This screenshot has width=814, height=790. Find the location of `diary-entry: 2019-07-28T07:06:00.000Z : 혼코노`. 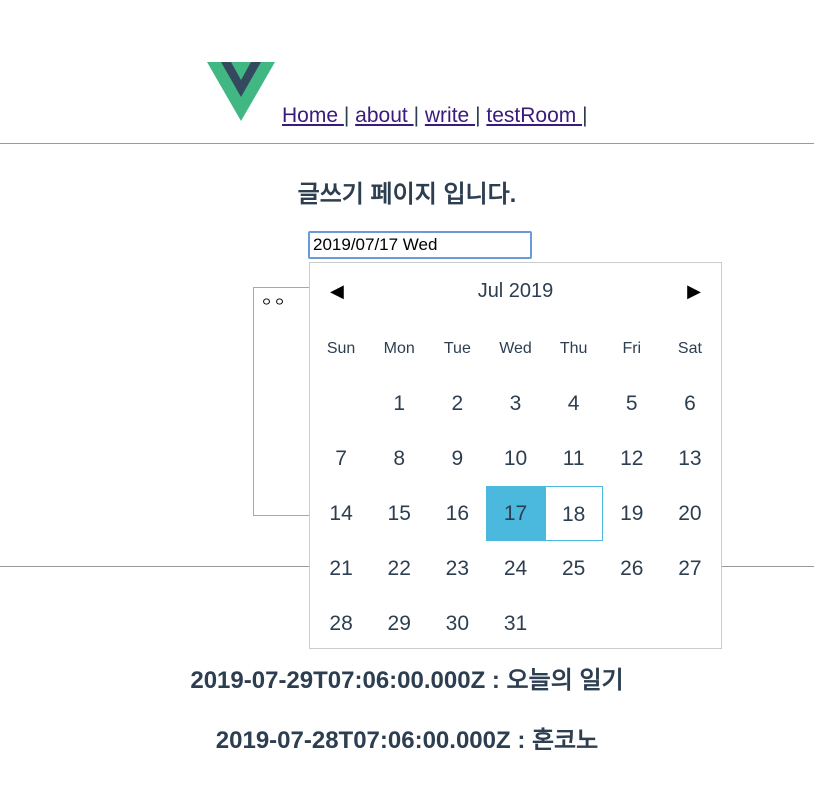

diary-entry: 2019-07-28T07:06:00.000Z : 혼코노 is located at coordinates (407, 740).